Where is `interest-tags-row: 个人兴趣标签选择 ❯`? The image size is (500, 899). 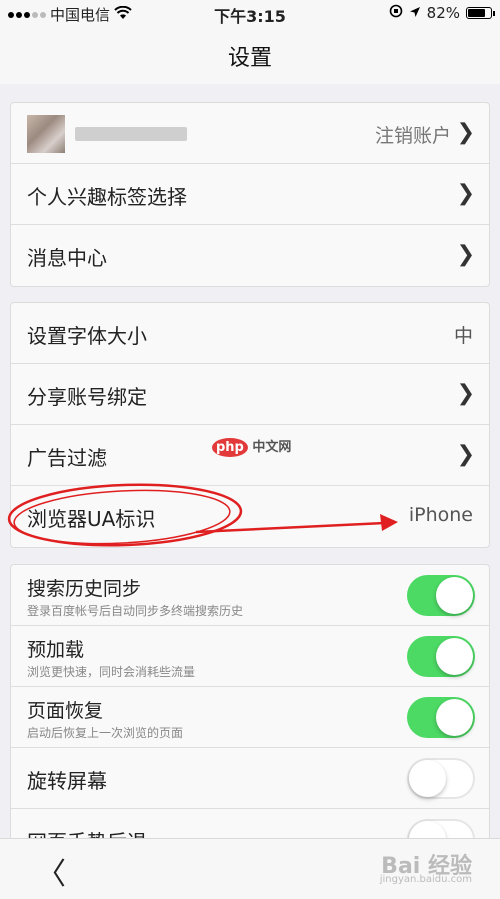 interest-tags-row: 个人兴趣标签选择 ❯ is located at coordinates (250, 194).